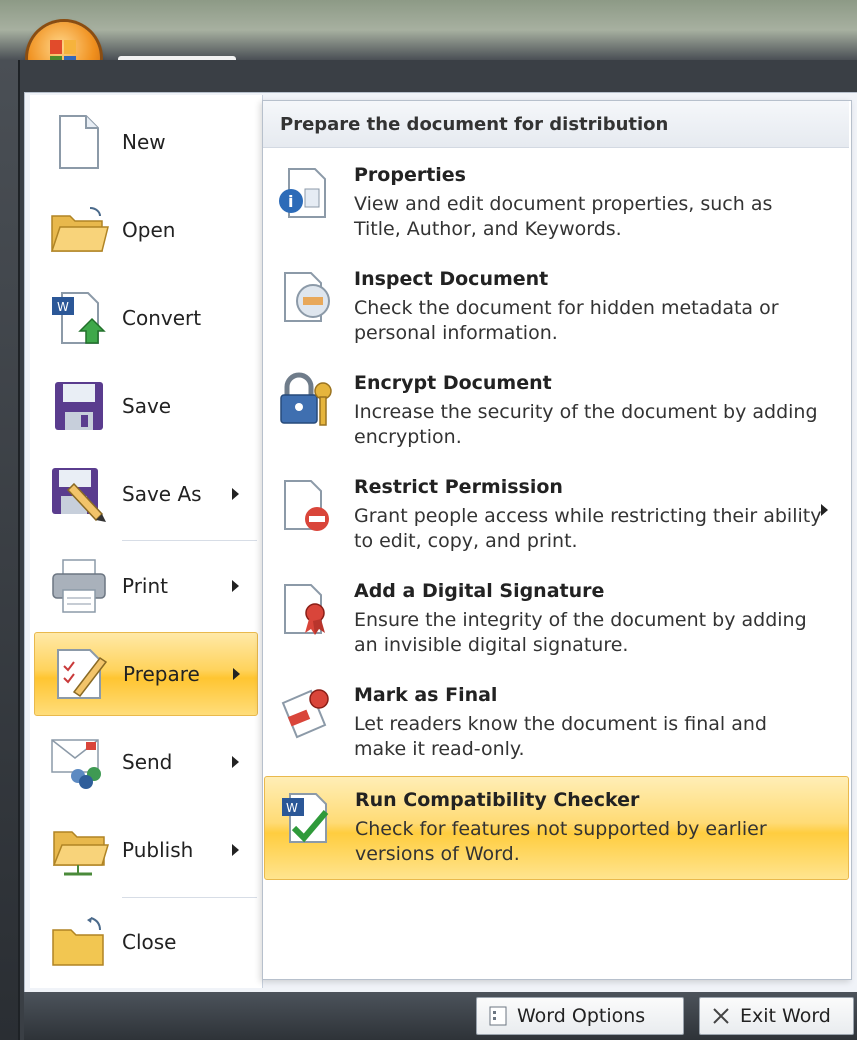 This screenshot has height=1040, width=857. Describe the element at coordinates (453, 383) in the screenshot. I see `submenu-item-title: Encrypt Document` at that location.